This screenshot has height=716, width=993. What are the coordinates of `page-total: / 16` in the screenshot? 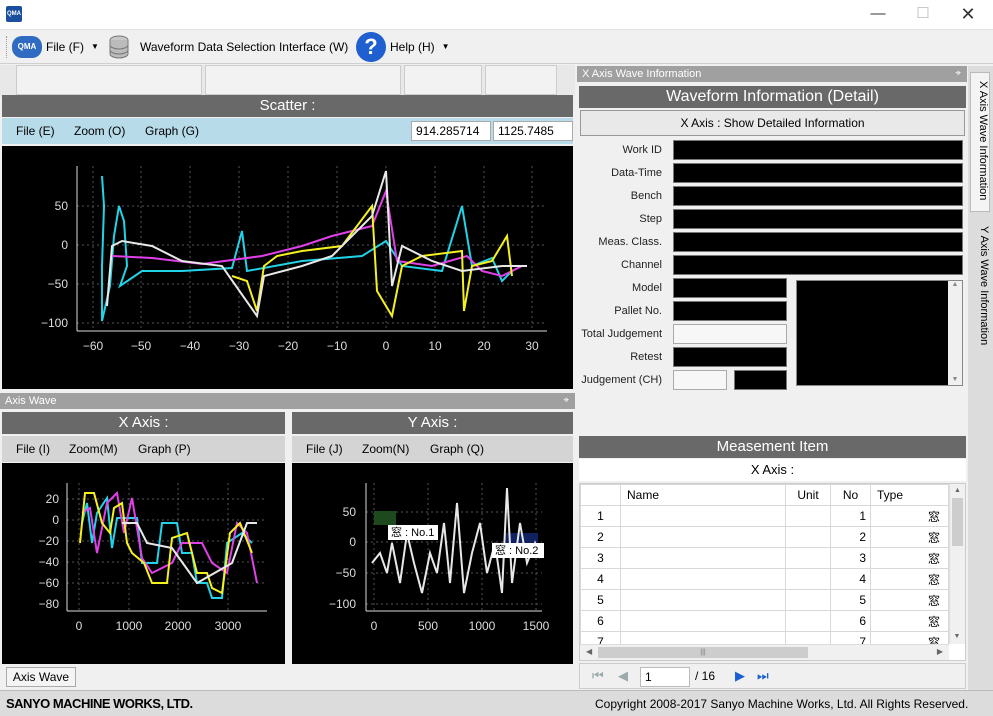 It's located at (705, 676).